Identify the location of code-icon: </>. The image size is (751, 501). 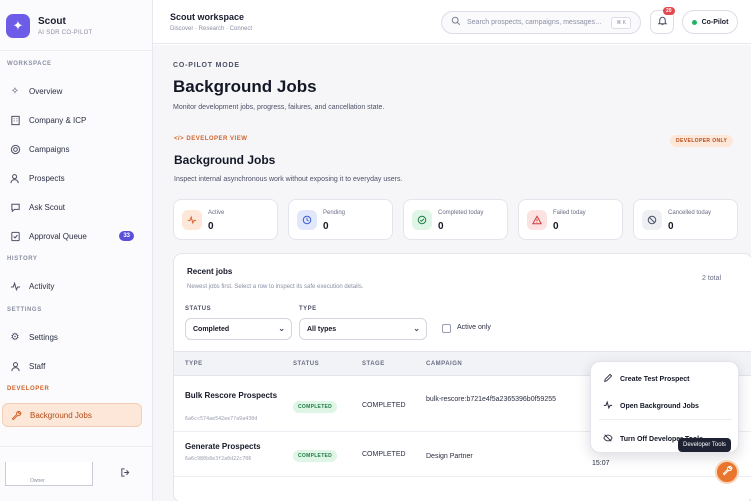
(179, 139).